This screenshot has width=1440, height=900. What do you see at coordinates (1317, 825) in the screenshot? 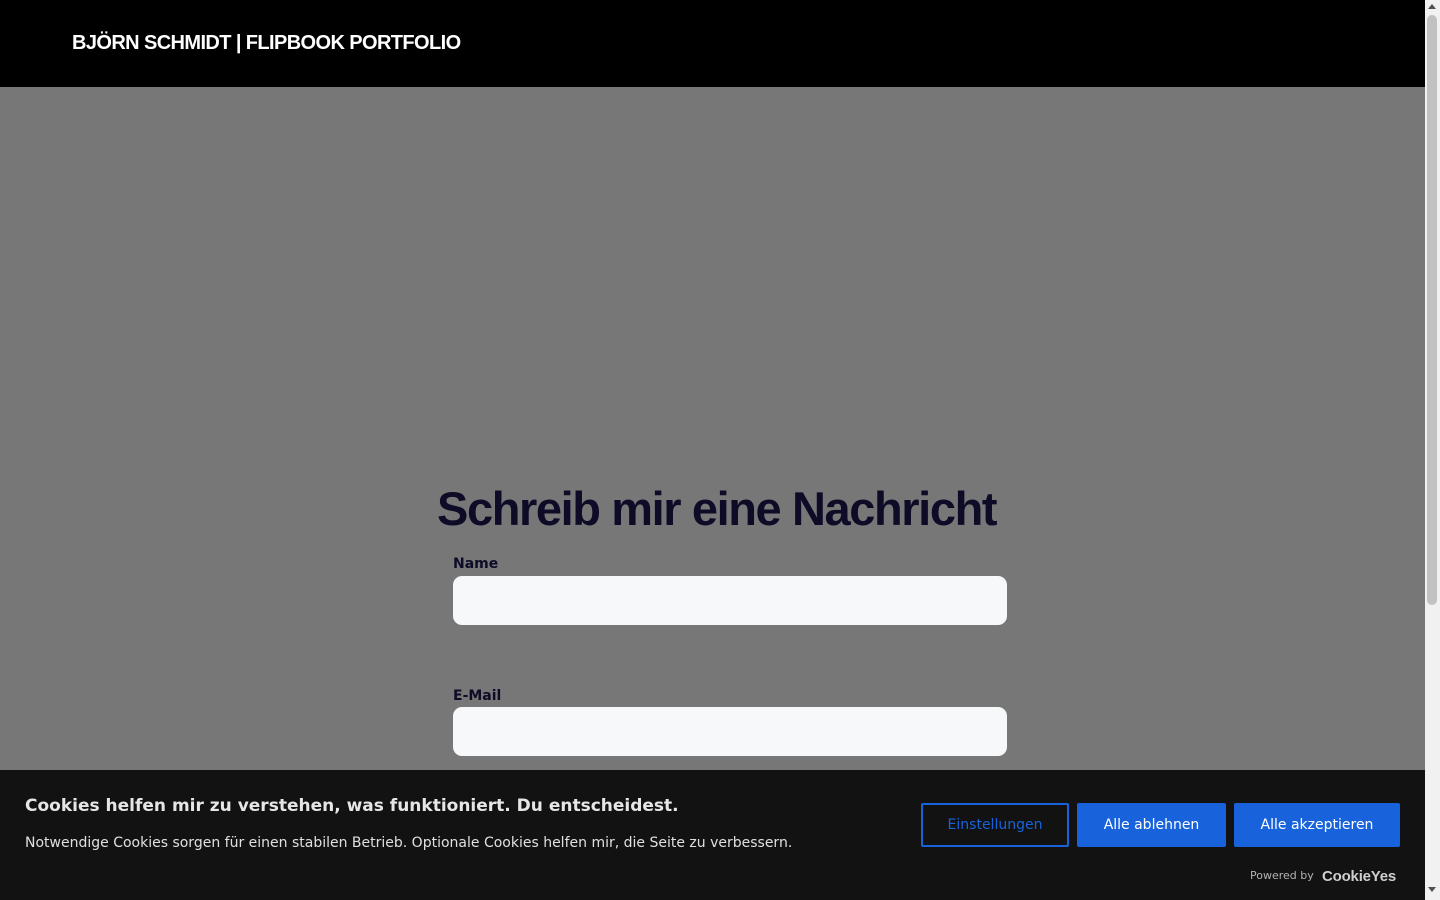
I see `accept-all-button: Alle akzeptieren` at bounding box center [1317, 825].